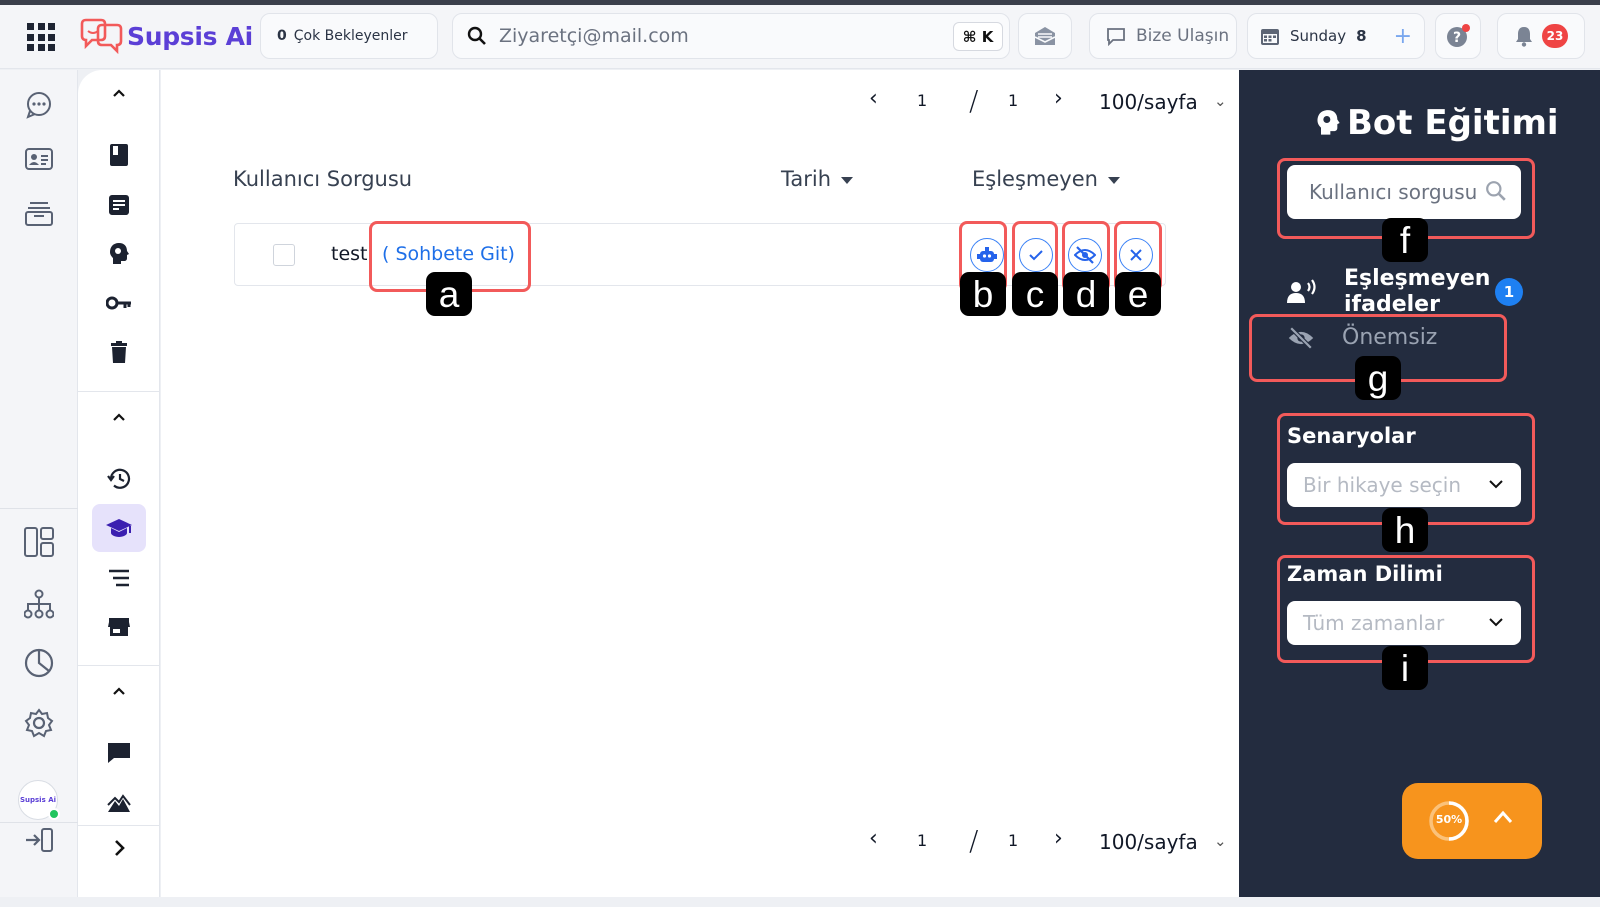 Image resolution: width=1600 pixels, height=907 pixels. I want to click on subnav-landscape, so click(119, 803).